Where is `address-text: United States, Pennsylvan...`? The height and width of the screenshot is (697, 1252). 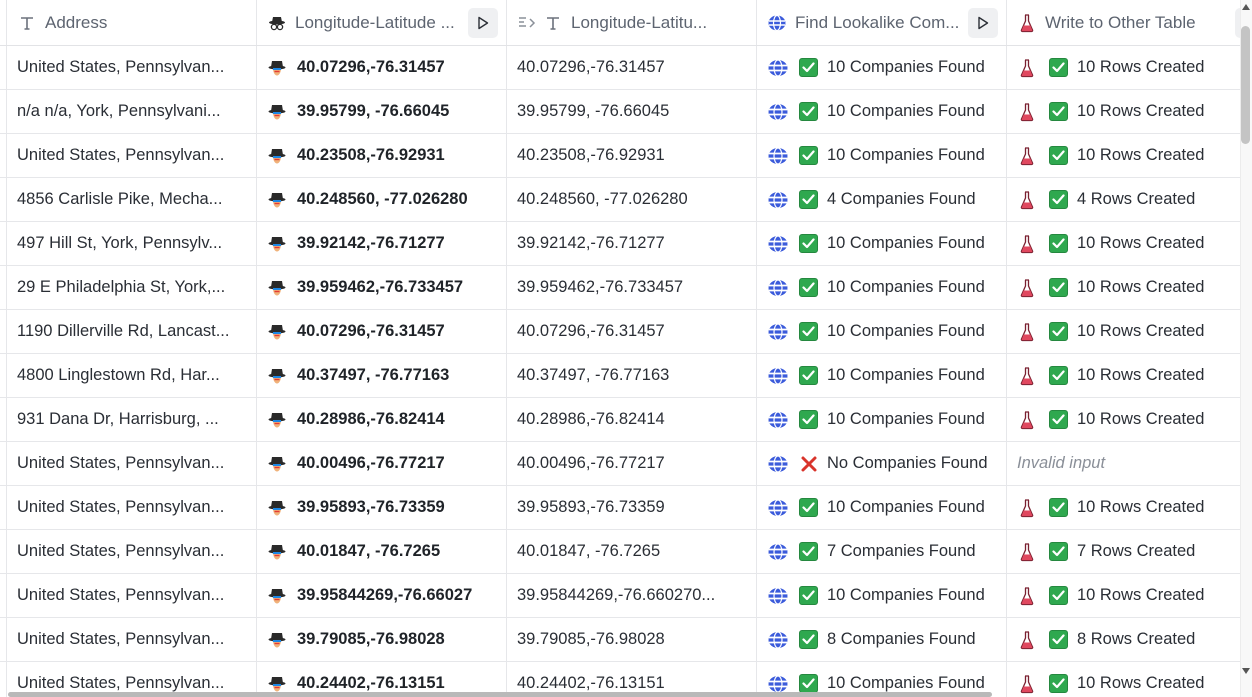
address-text: United States, Pennsylvan... is located at coordinates (121, 507).